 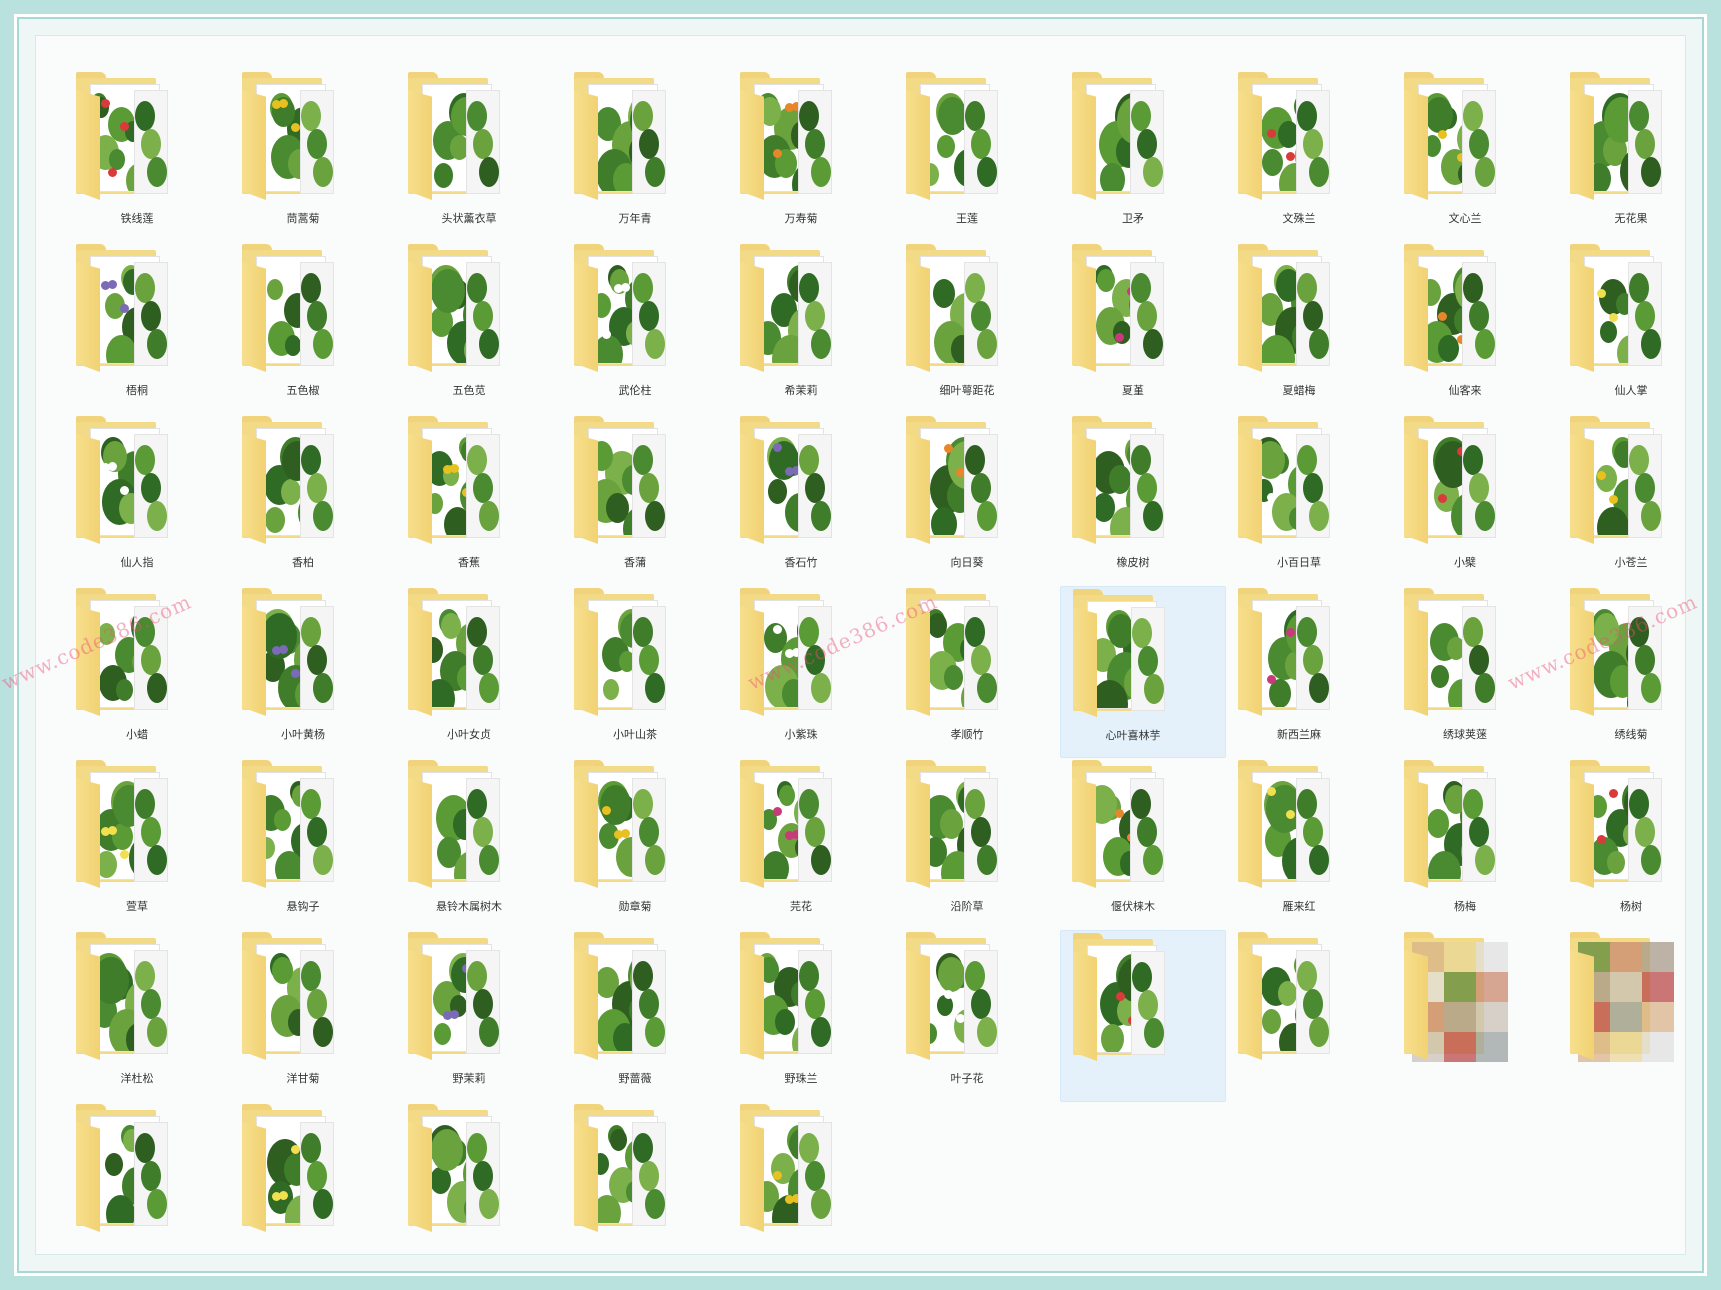 What do you see at coordinates (147, 844) in the screenshot?
I see `folder-item: 萱草` at bounding box center [147, 844].